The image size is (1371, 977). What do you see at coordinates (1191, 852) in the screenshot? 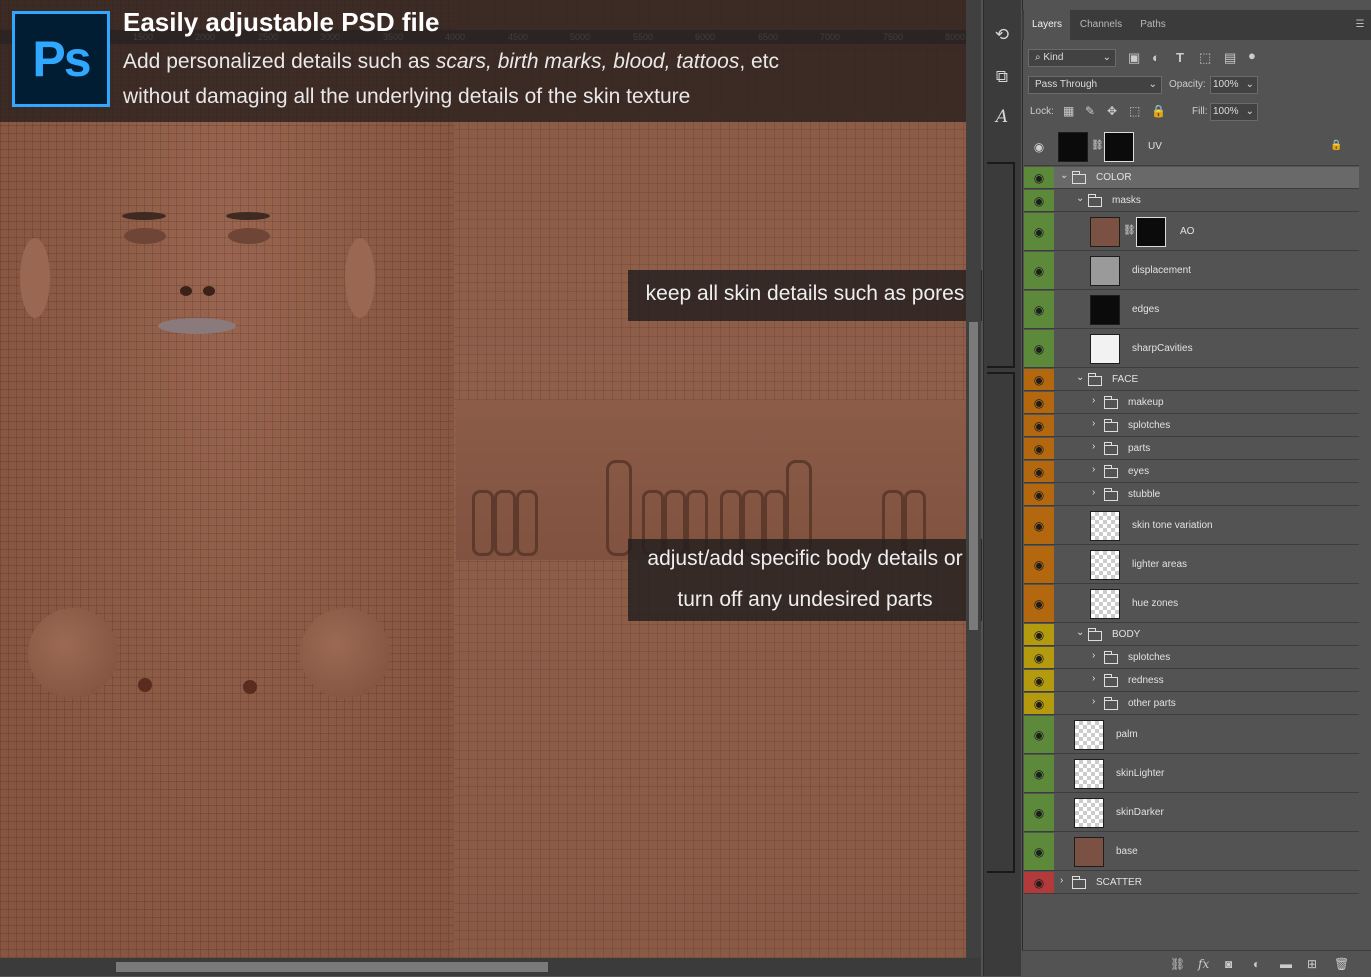
I see `layer-row: ◉ base` at bounding box center [1191, 852].